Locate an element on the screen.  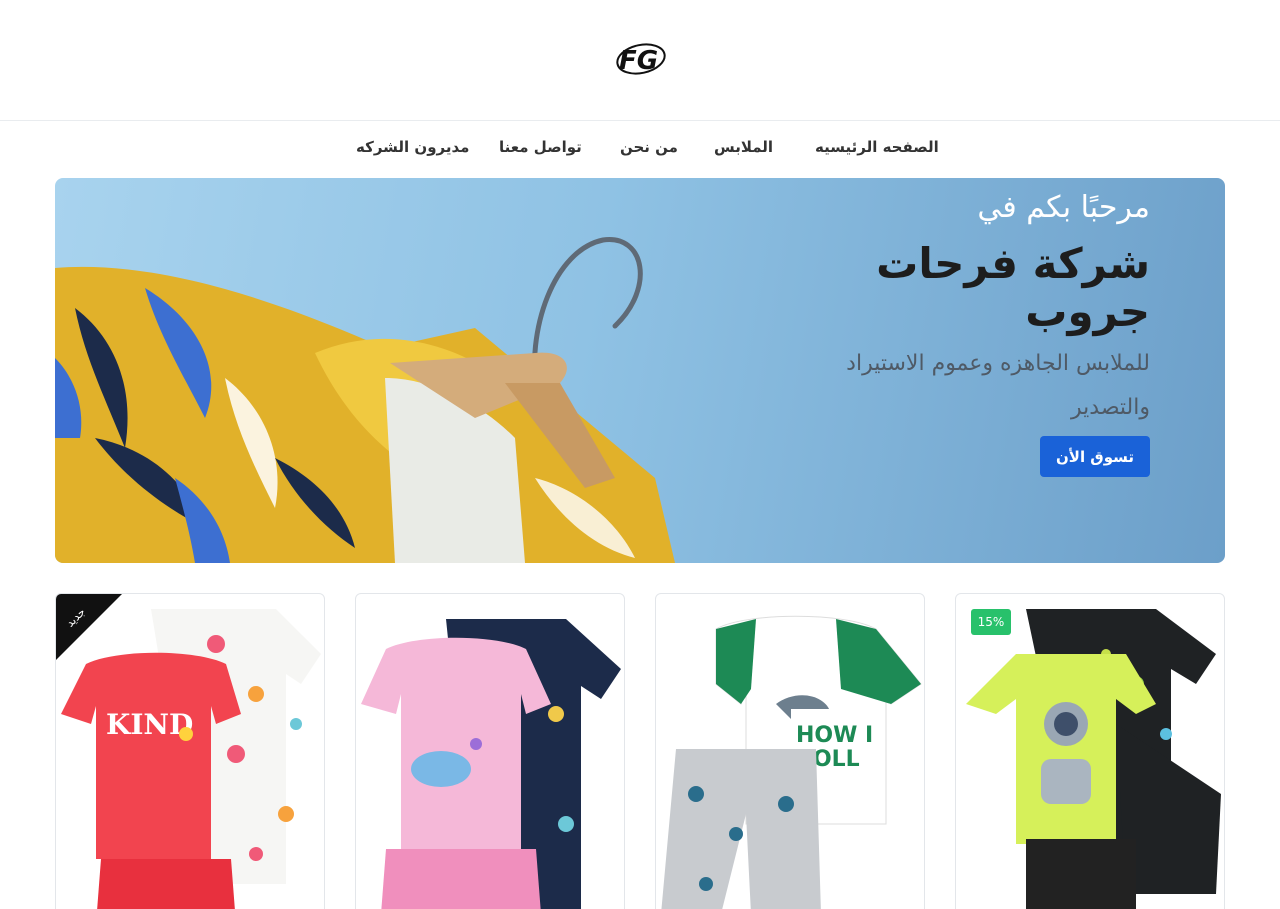
nav-item-about: من نحن is located at coordinates (649, 147).